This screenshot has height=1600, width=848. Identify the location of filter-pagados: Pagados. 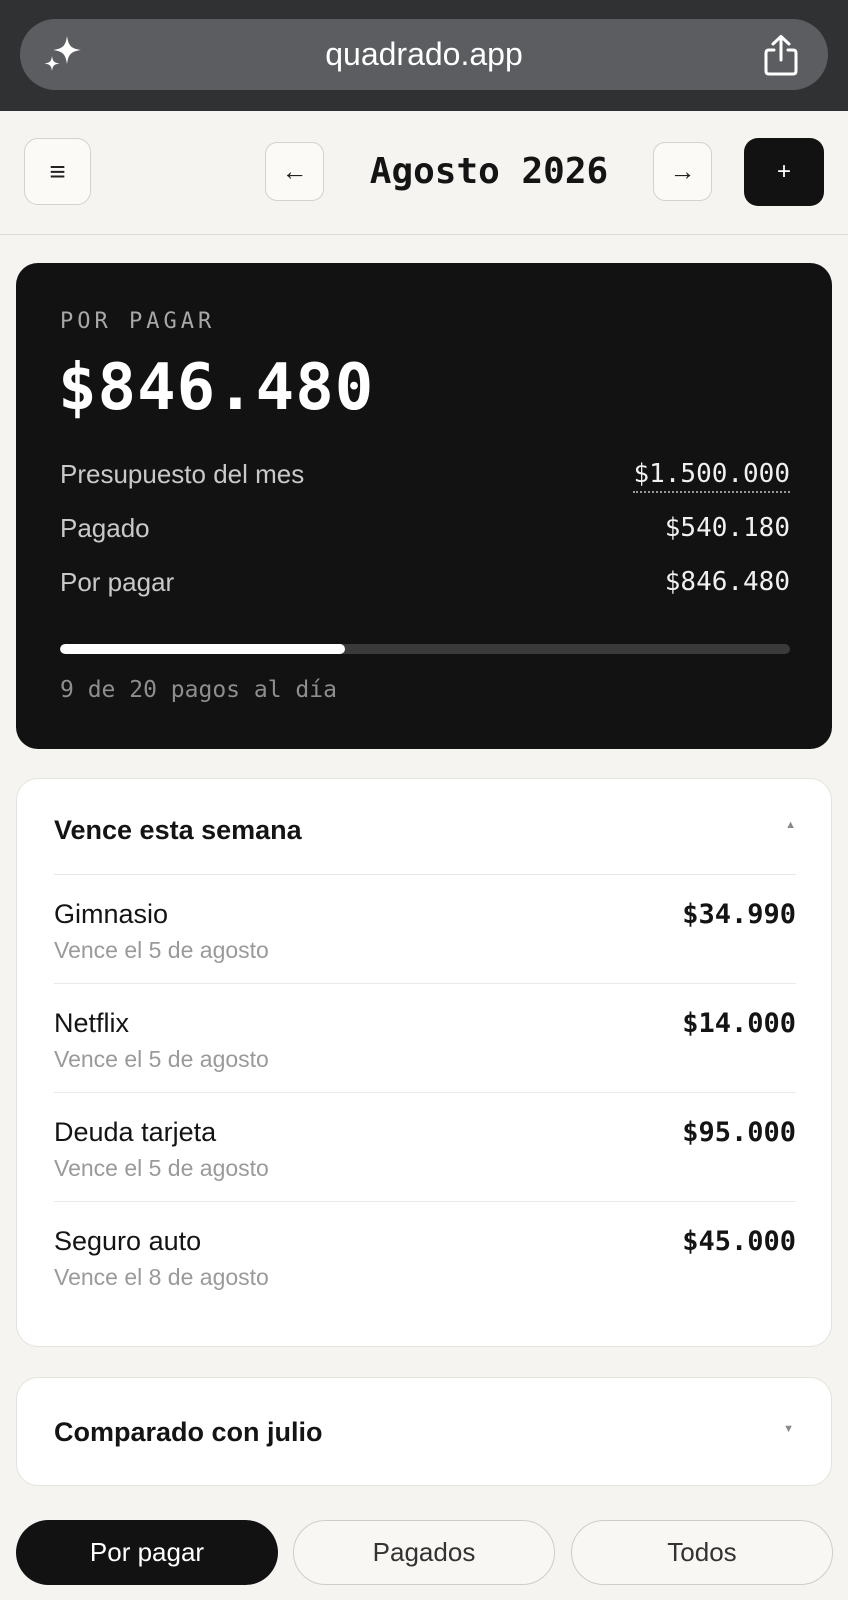
(424, 1552).